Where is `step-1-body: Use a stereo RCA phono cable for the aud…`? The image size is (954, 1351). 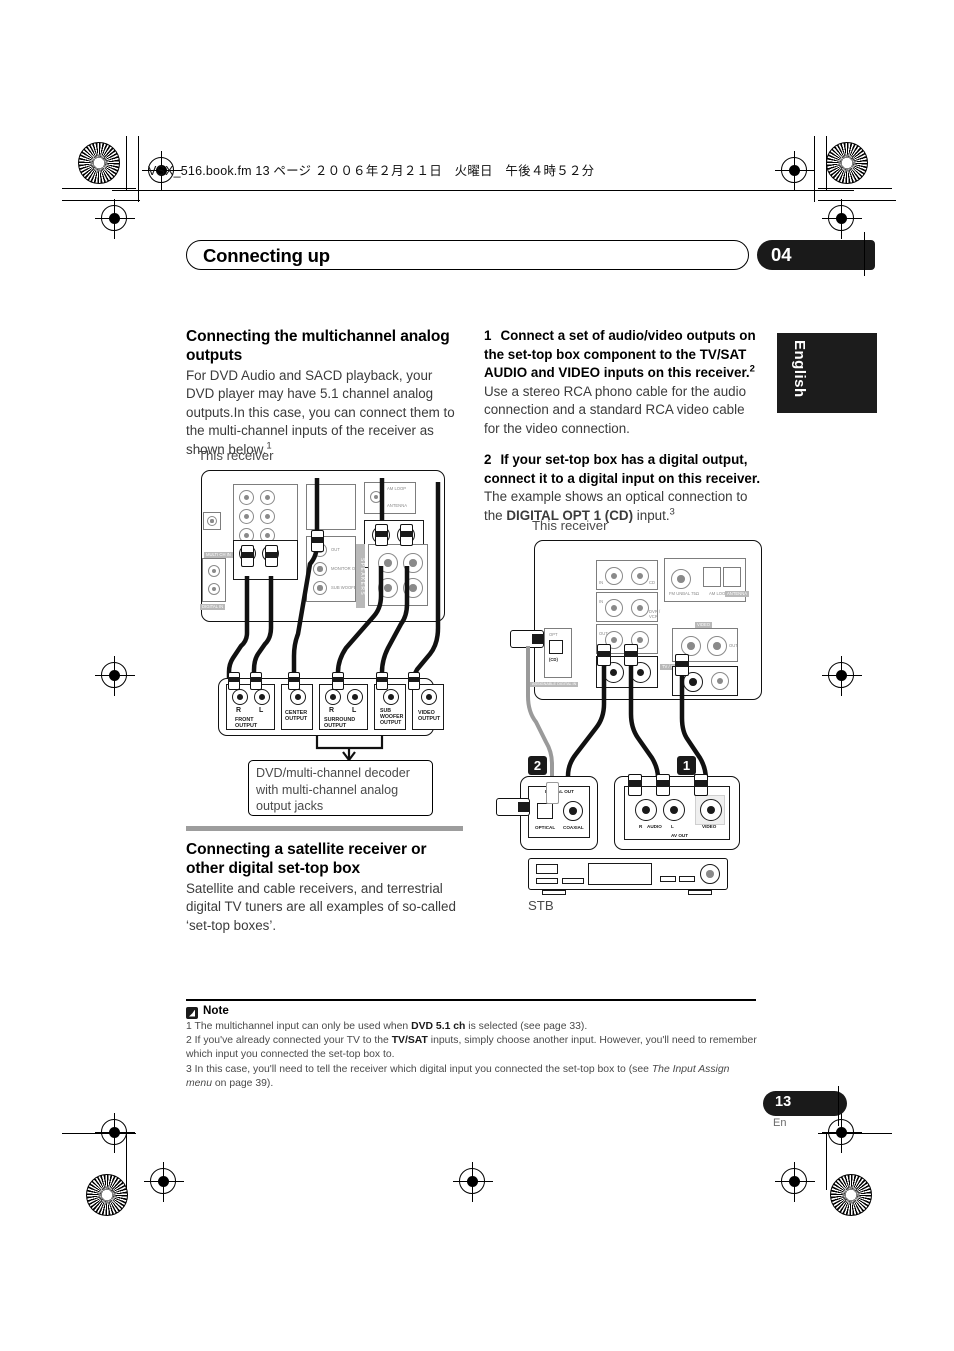
step-1-body: Use a stereo RCA phono cable for the aud… is located at coordinates (615, 409).